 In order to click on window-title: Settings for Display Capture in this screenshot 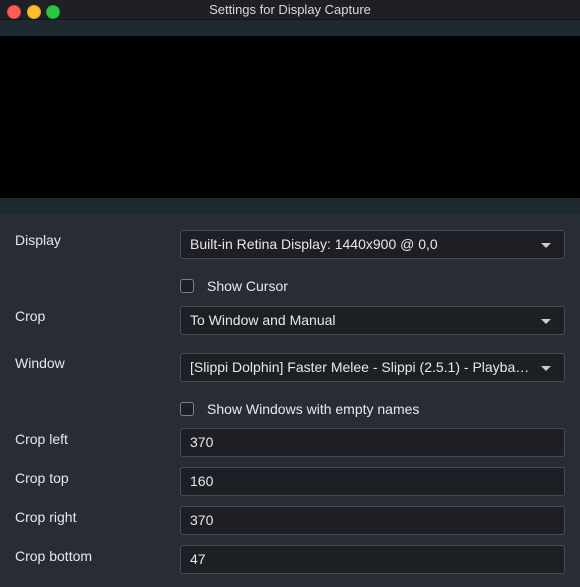, I will do `click(290, 9)`.